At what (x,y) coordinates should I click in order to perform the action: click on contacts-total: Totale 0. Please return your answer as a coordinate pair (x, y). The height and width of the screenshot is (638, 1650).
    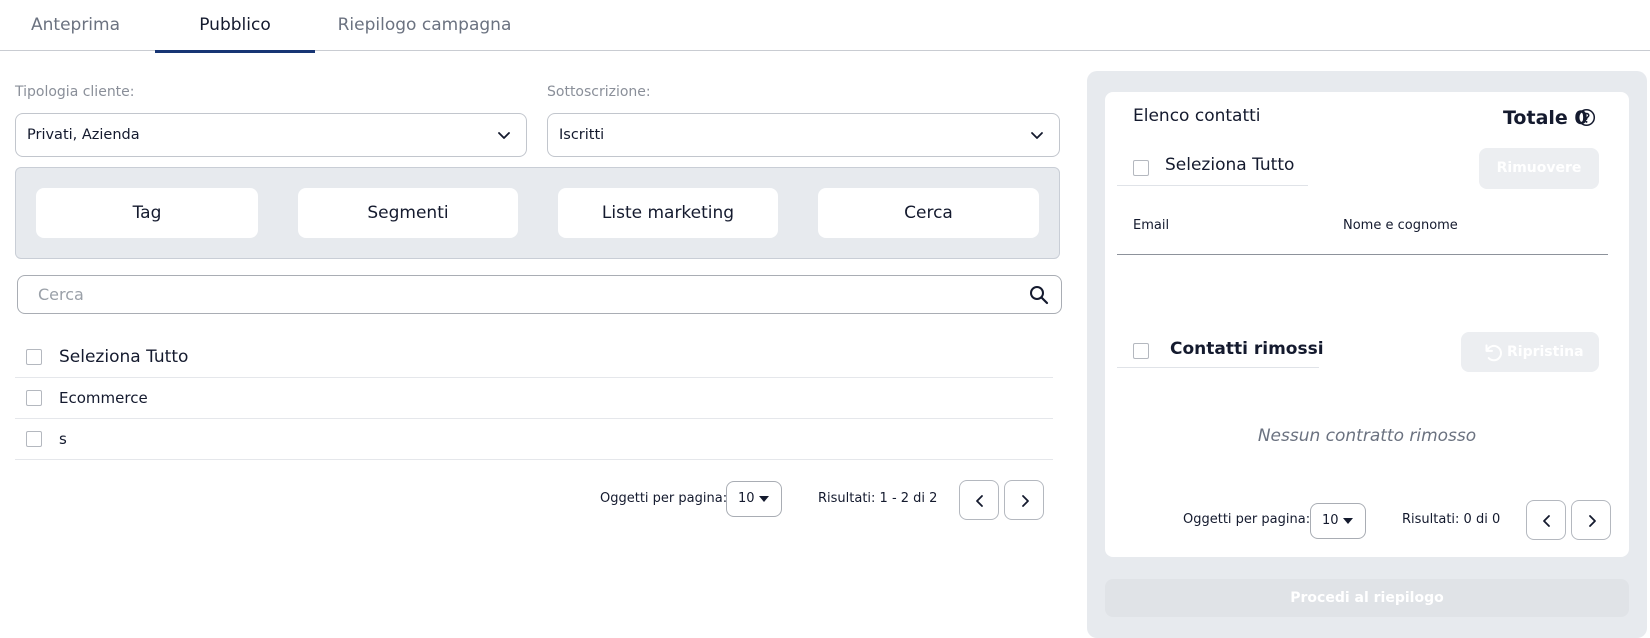
    Looking at the image, I should click on (1545, 118).